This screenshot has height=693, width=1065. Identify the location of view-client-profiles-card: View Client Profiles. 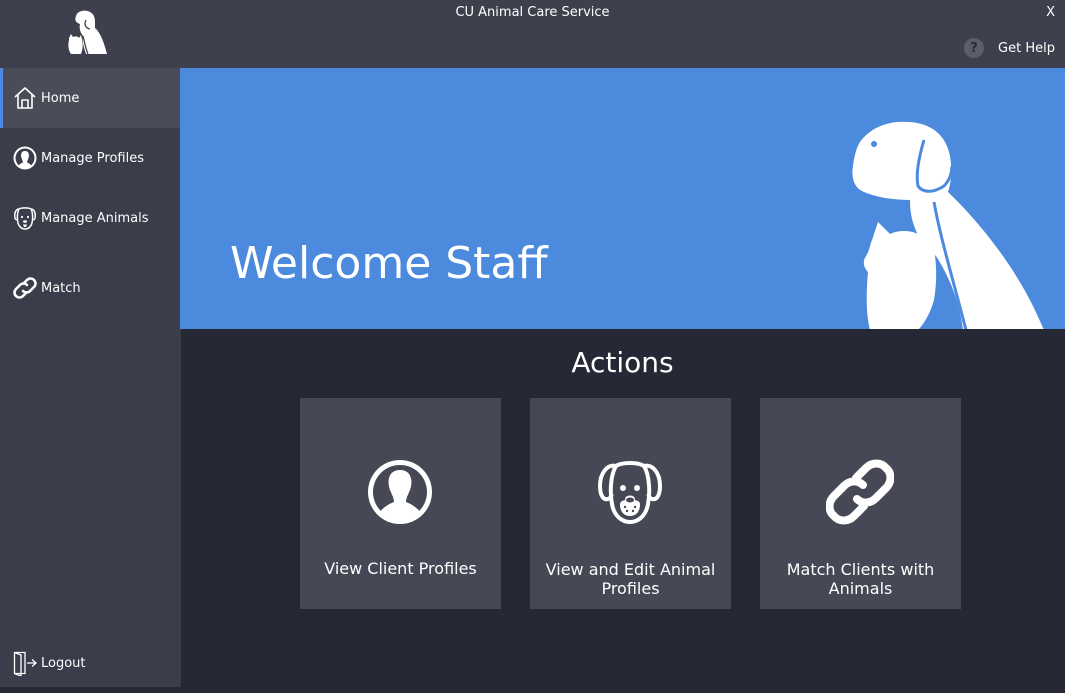
(400, 503).